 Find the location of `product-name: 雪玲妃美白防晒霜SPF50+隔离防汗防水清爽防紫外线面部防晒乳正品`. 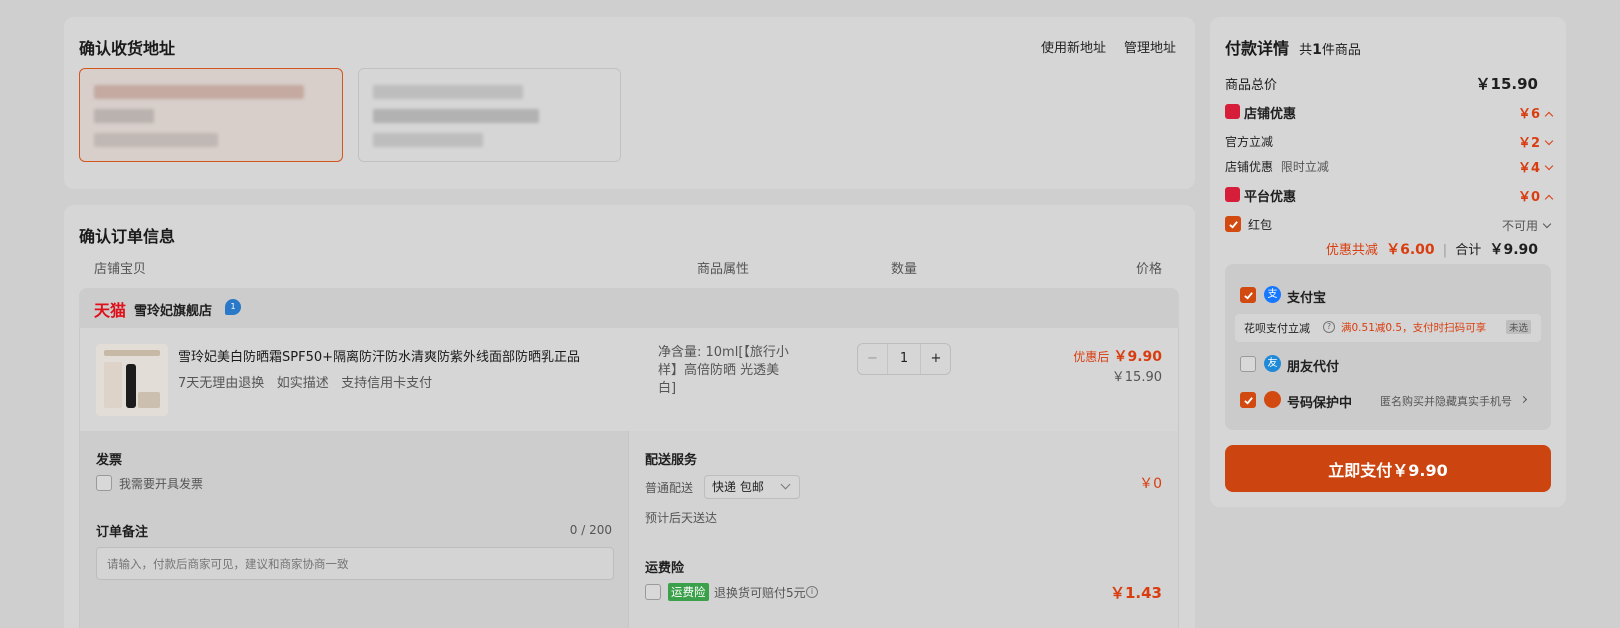

product-name: 雪玲妃美白防晒霜SPF50+隔离防汗防水清爽防紫外线面部防晒乳正品 is located at coordinates (379, 355).